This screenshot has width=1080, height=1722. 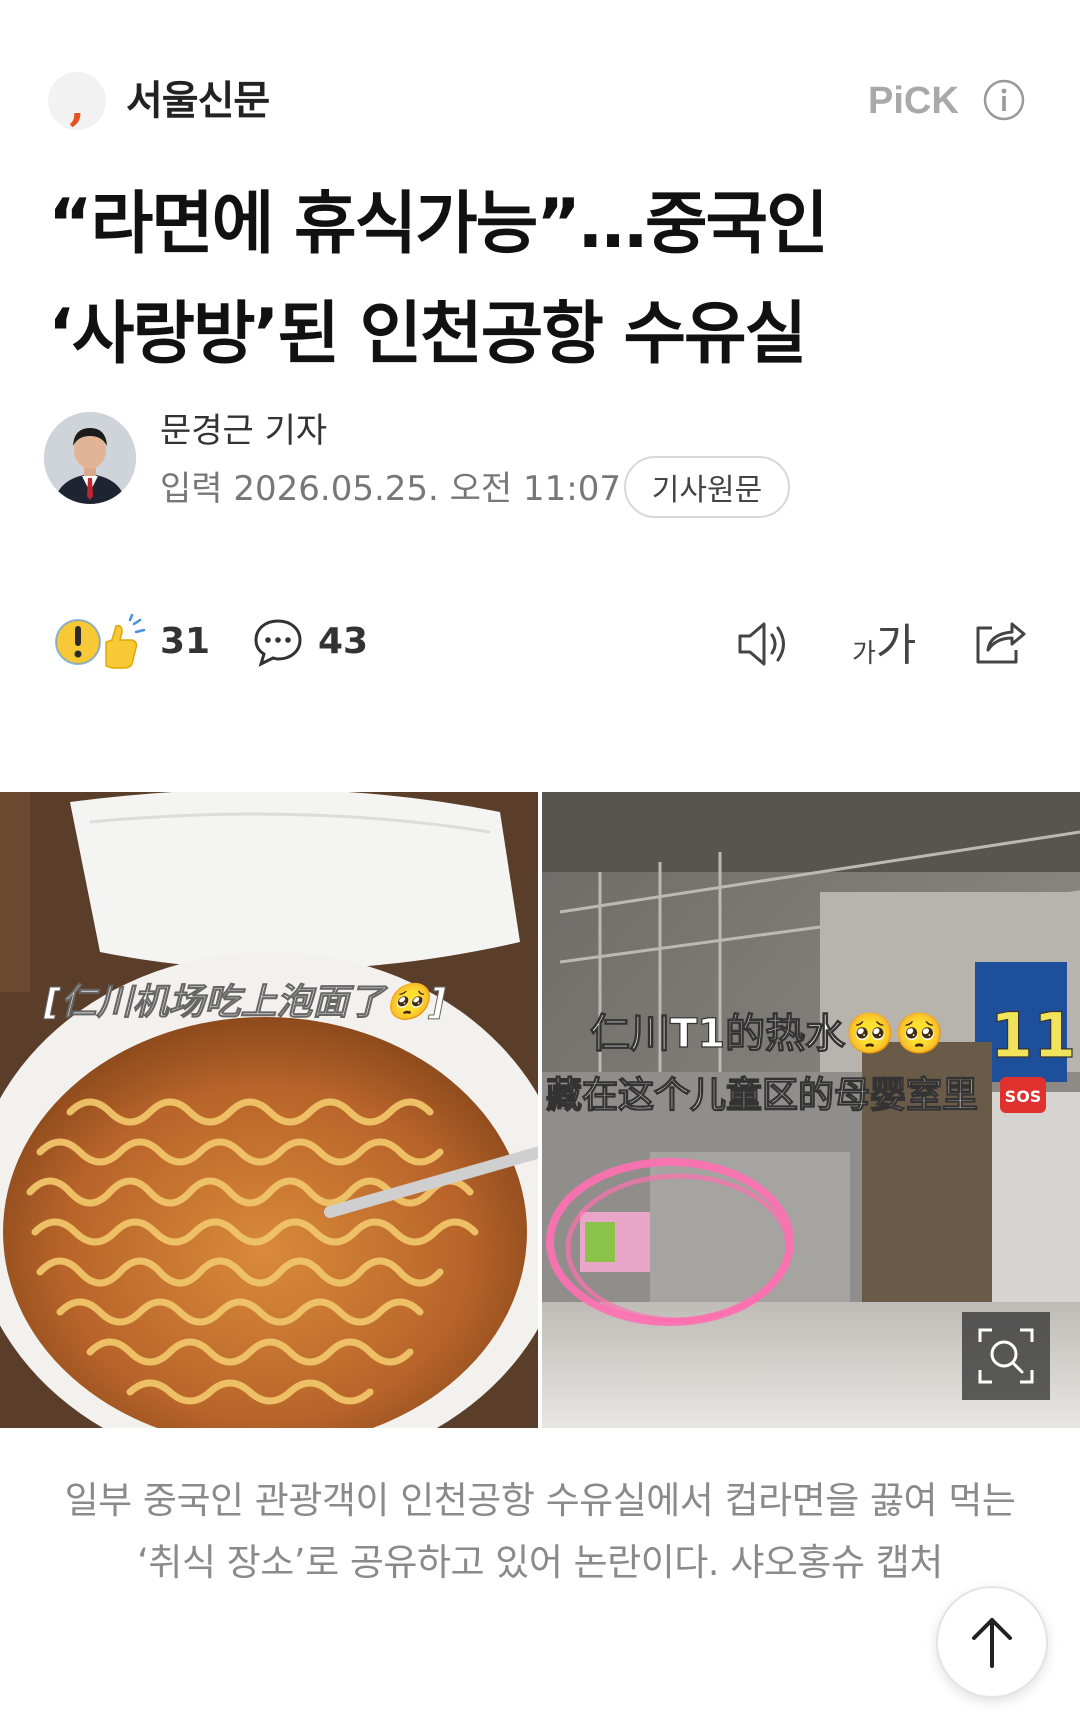 What do you see at coordinates (310, 642) in the screenshot?
I see `comment-button: 43` at bounding box center [310, 642].